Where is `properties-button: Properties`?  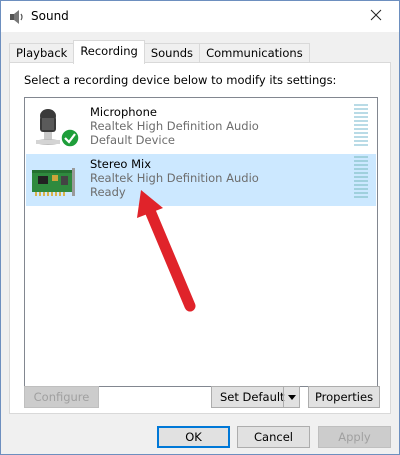
properties-button: Properties is located at coordinates (344, 397).